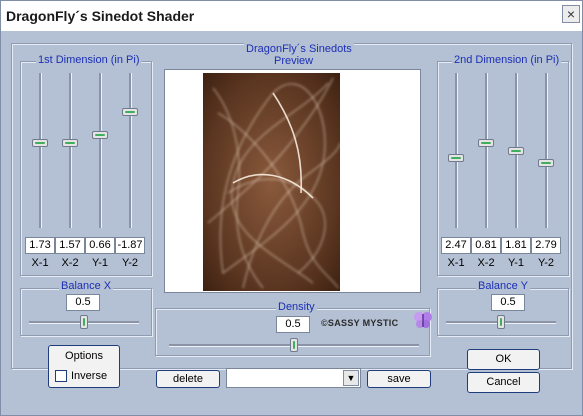  Describe the element at coordinates (100, 245) in the screenshot. I see `first-dimension-value-field: 0.66` at that location.